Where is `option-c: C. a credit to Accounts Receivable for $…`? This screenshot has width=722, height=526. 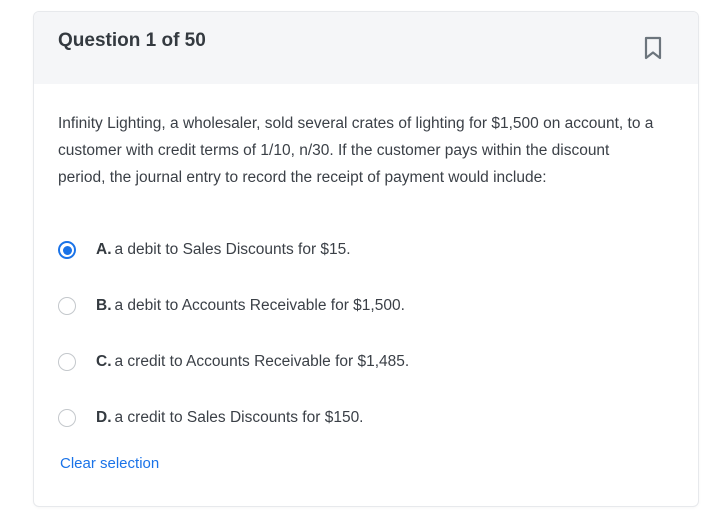 option-c: C. a credit to Accounts Receivable for $… is located at coordinates (233, 362).